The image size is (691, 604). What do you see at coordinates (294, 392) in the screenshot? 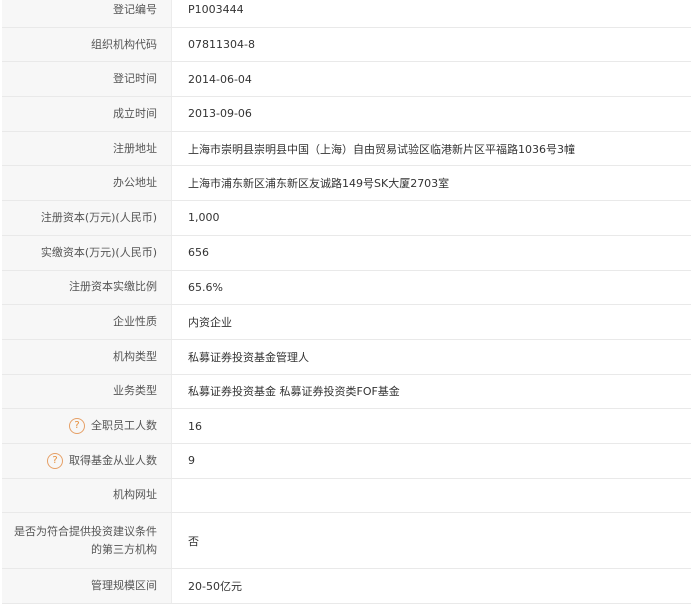
I see `row-value: 私募证券投资基金 私募证券投资类FOF基金` at bounding box center [294, 392].